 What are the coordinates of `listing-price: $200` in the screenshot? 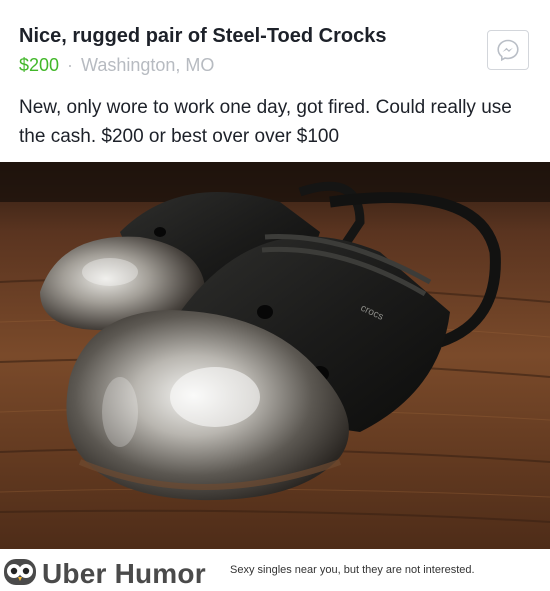 It's located at (39, 65).